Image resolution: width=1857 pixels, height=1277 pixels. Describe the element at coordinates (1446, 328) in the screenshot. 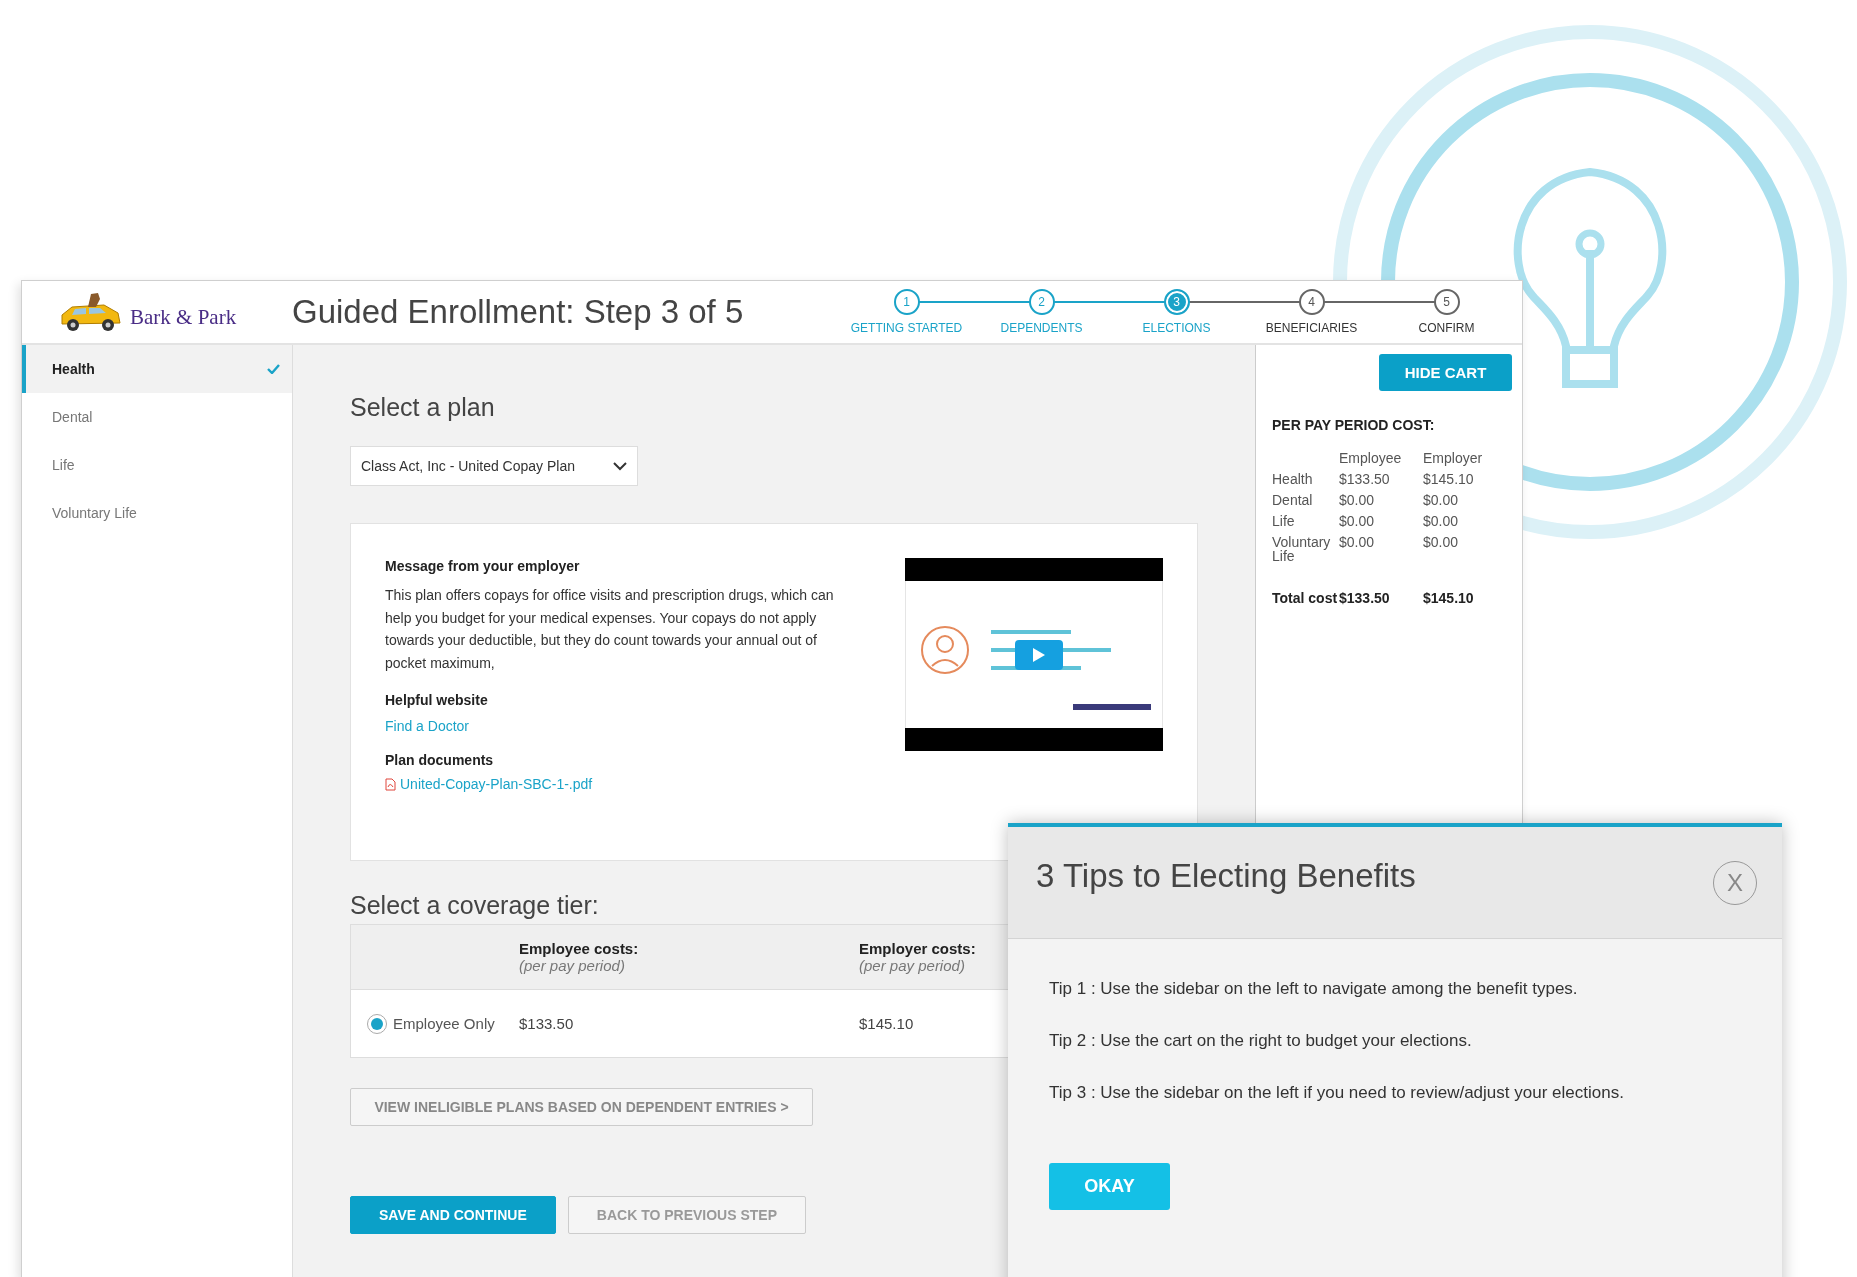

I see `step-label: CONFIRM` at that location.